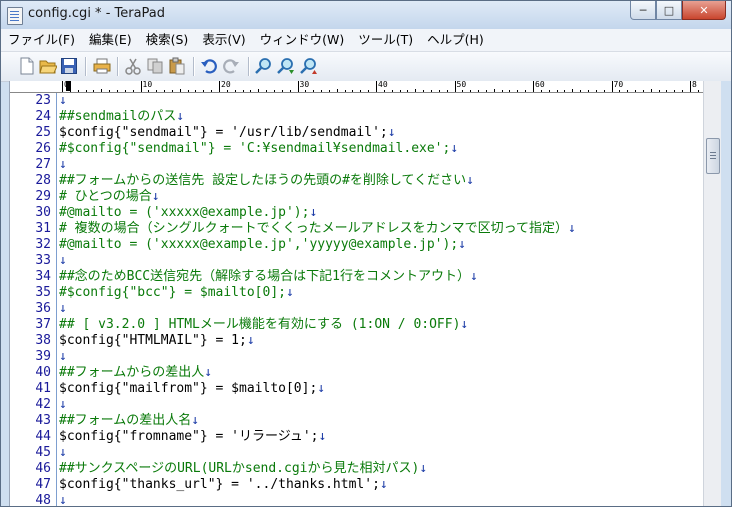 This screenshot has width=732, height=507. Describe the element at coordinates (713, 156) in the screenshot. I see `scrollbar-thumb` at that location.